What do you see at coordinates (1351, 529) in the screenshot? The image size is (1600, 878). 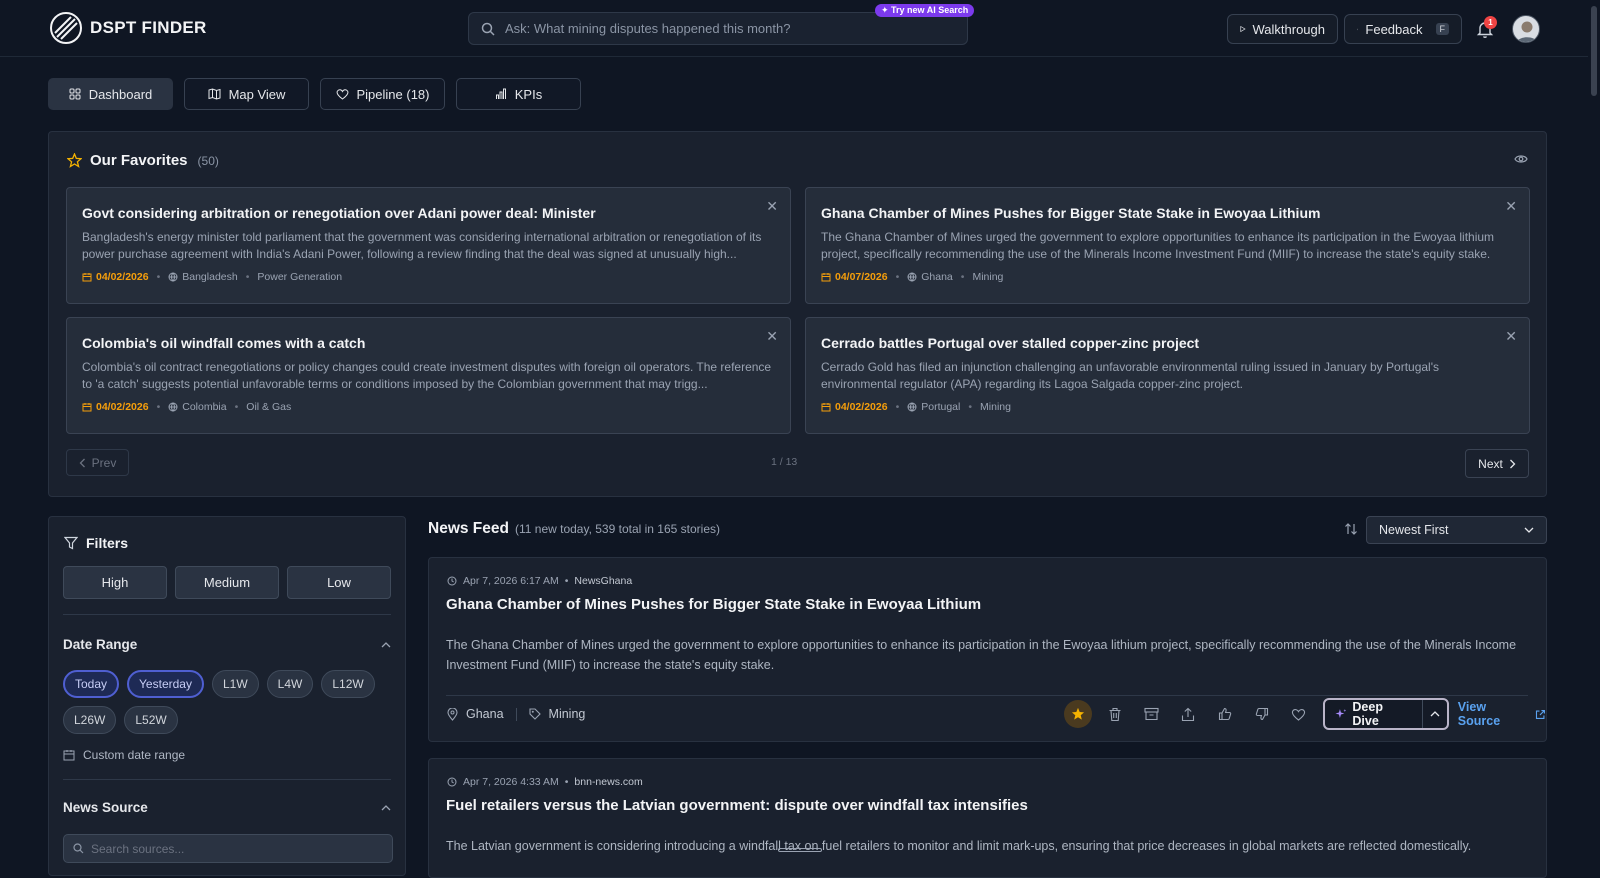 I see `sort-icon` at bounding box center [1351, 529].